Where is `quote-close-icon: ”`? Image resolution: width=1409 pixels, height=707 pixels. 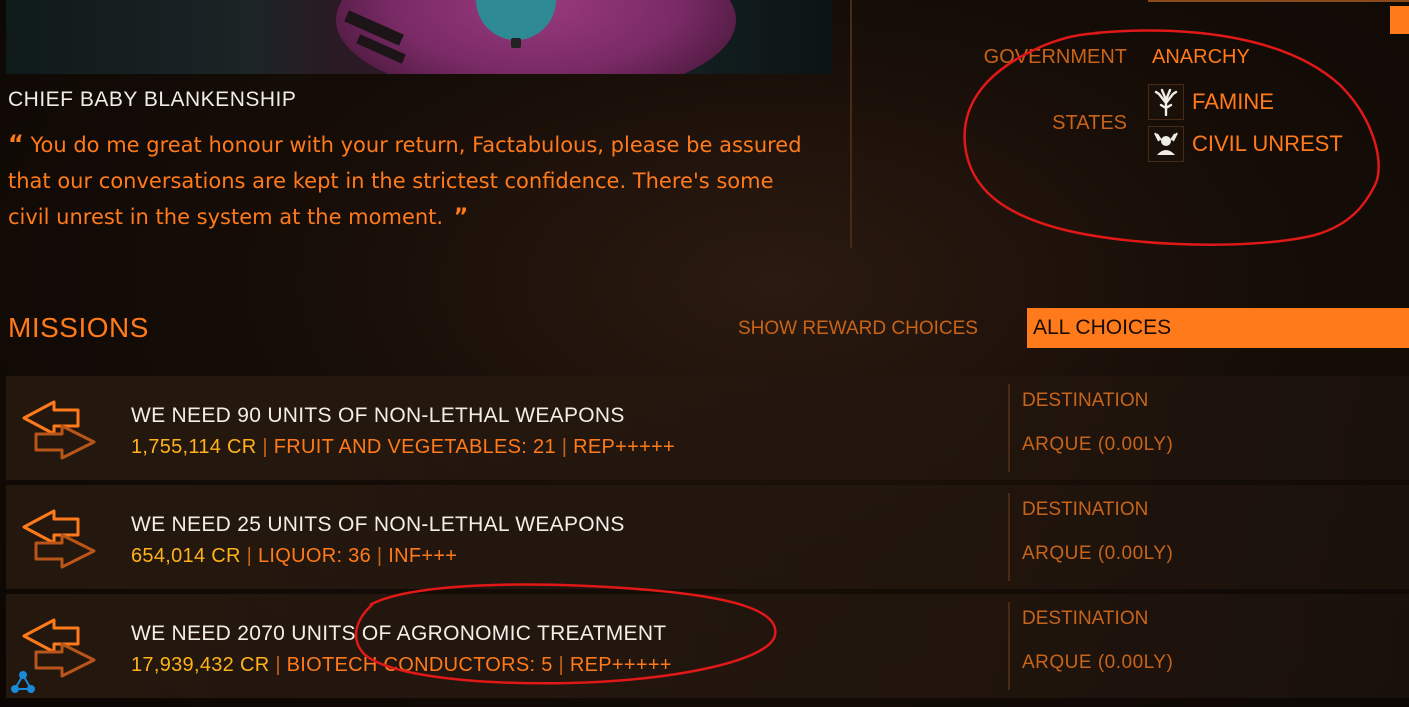 quote-close-icon: ” is located at coordinates (461, 217).